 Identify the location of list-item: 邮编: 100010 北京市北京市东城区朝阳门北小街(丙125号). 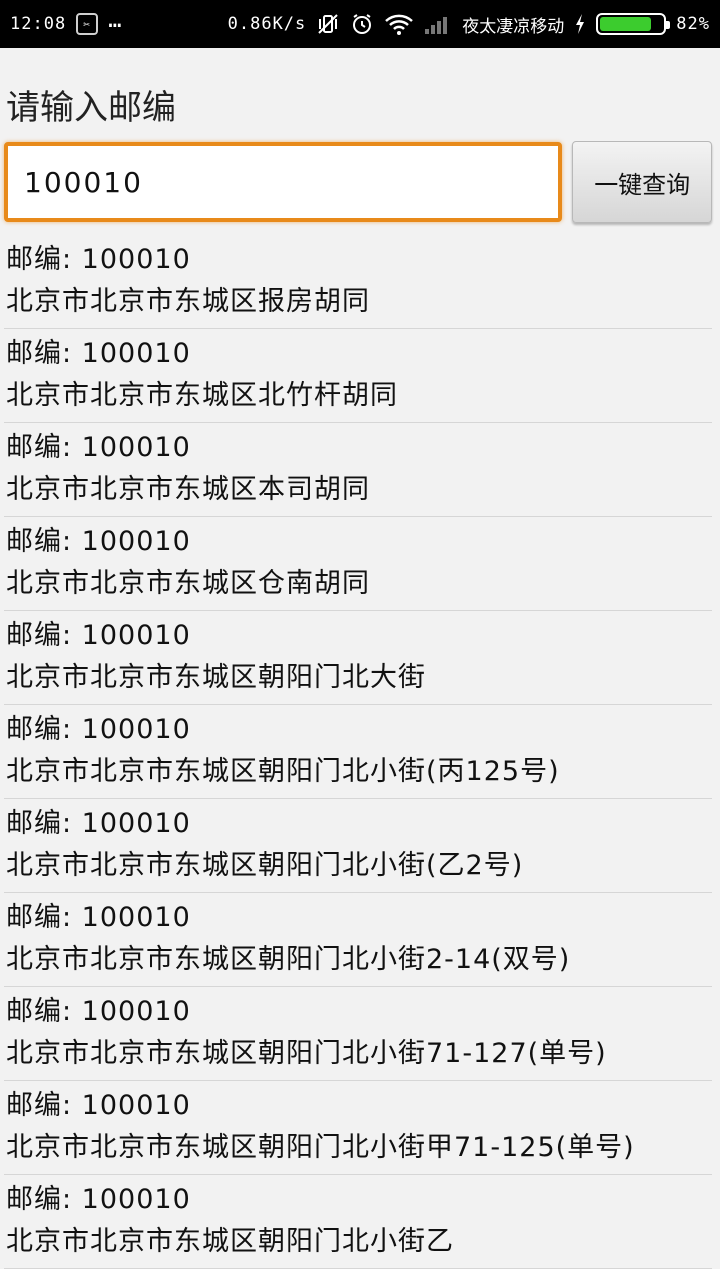
(358, 752).